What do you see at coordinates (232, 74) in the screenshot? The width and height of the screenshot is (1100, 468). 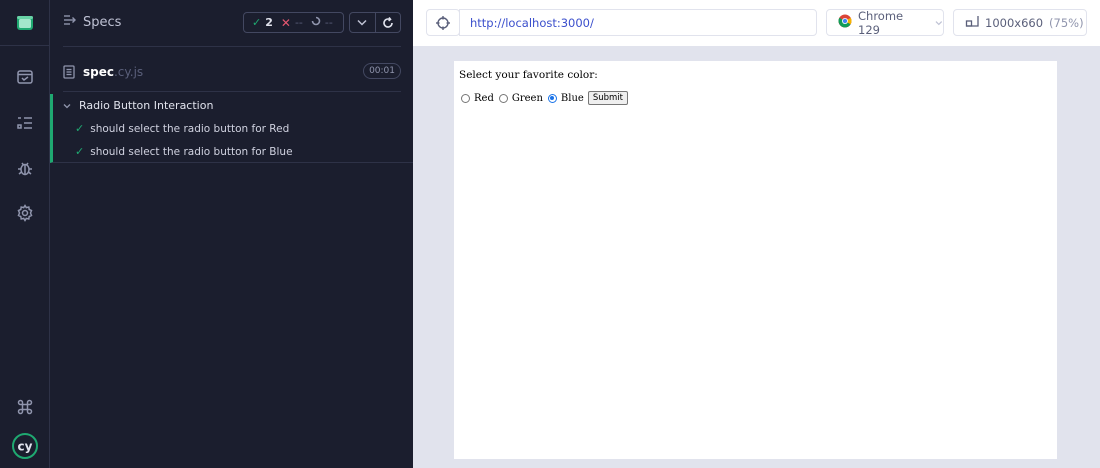 I see `spec-file-row: spec.cy.js 00:01` at bounding box center [232, 74].